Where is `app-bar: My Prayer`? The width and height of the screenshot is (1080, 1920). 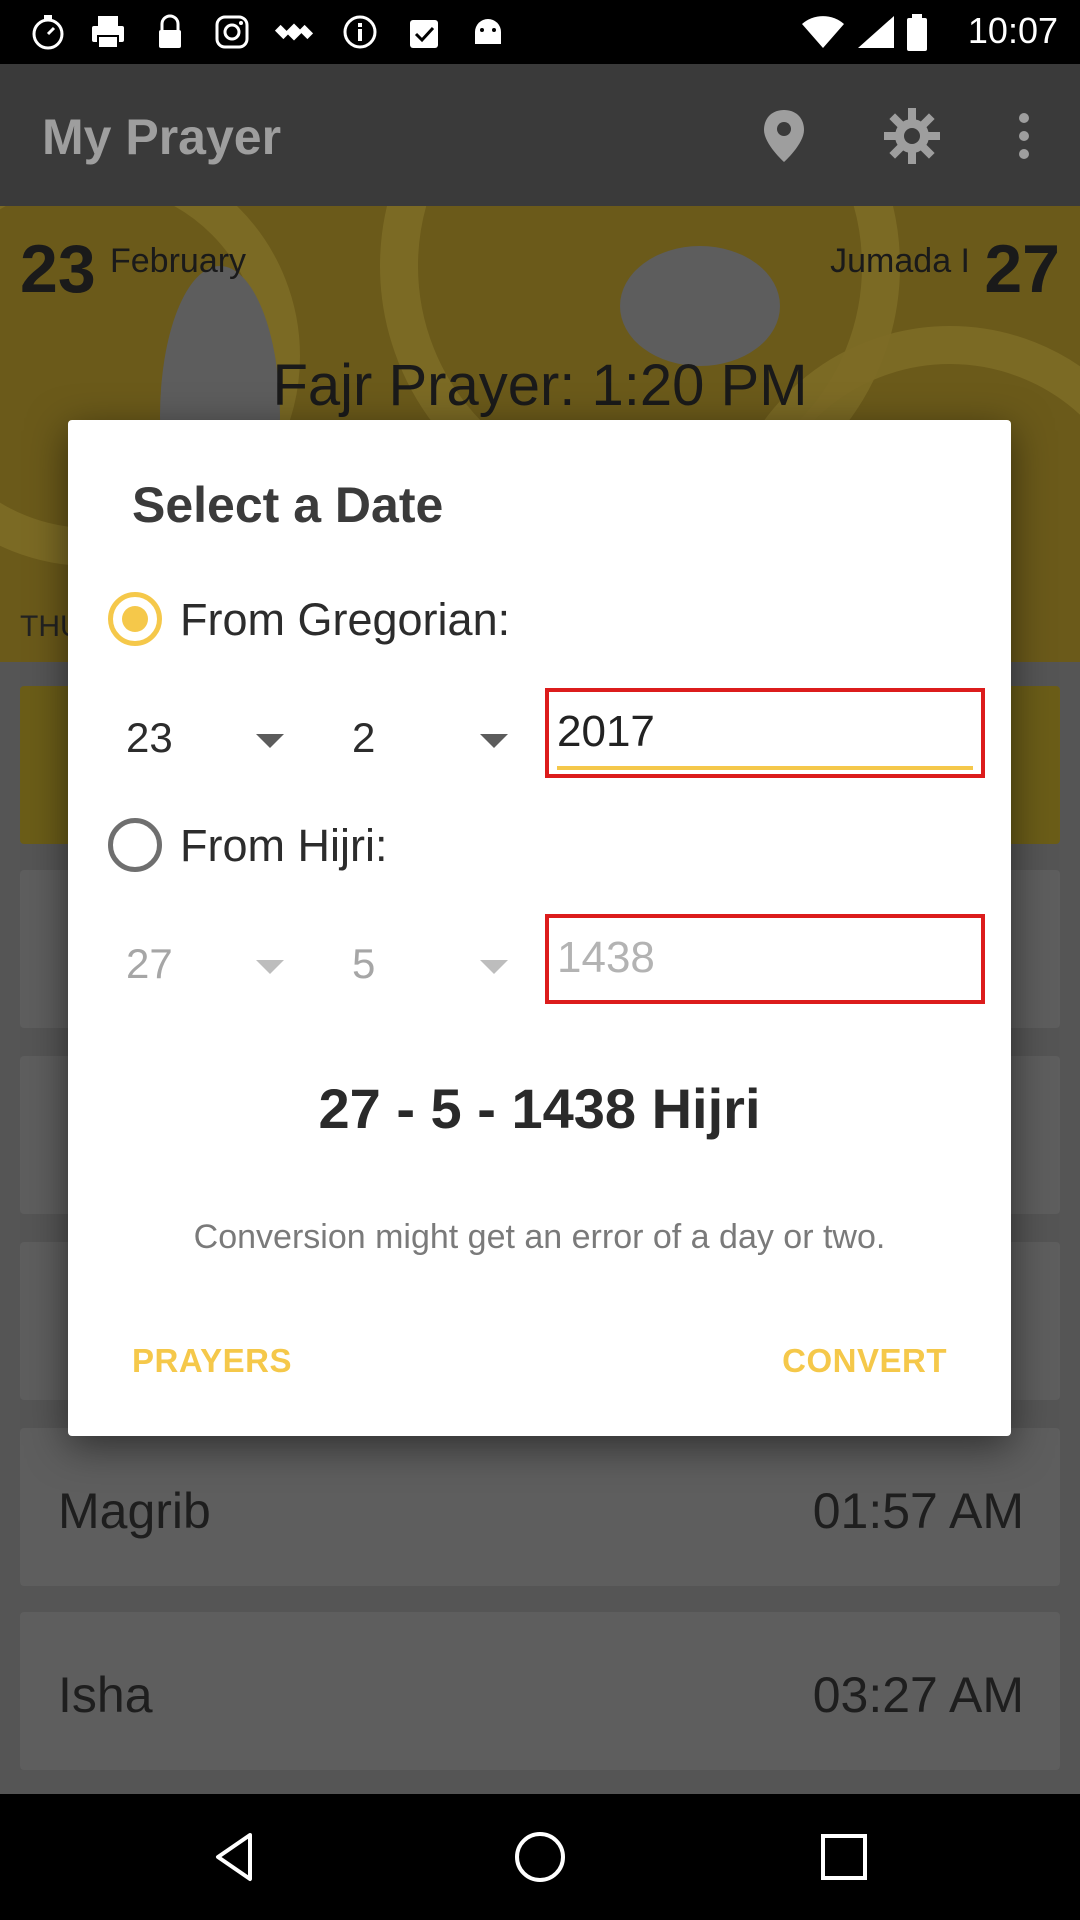
app-bar: My Prayer is located at coordinates (540, 135).